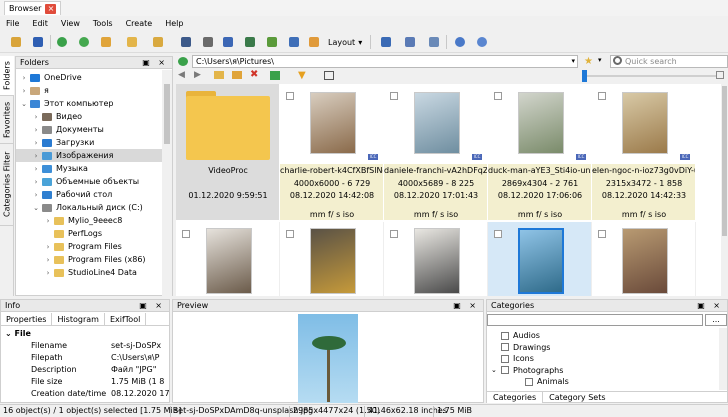 The image size is (728, 417). What do you see at coordinates (520, 347) in the screenshot?
I see `category-item: Drawings` at bounding box center [520, 347].